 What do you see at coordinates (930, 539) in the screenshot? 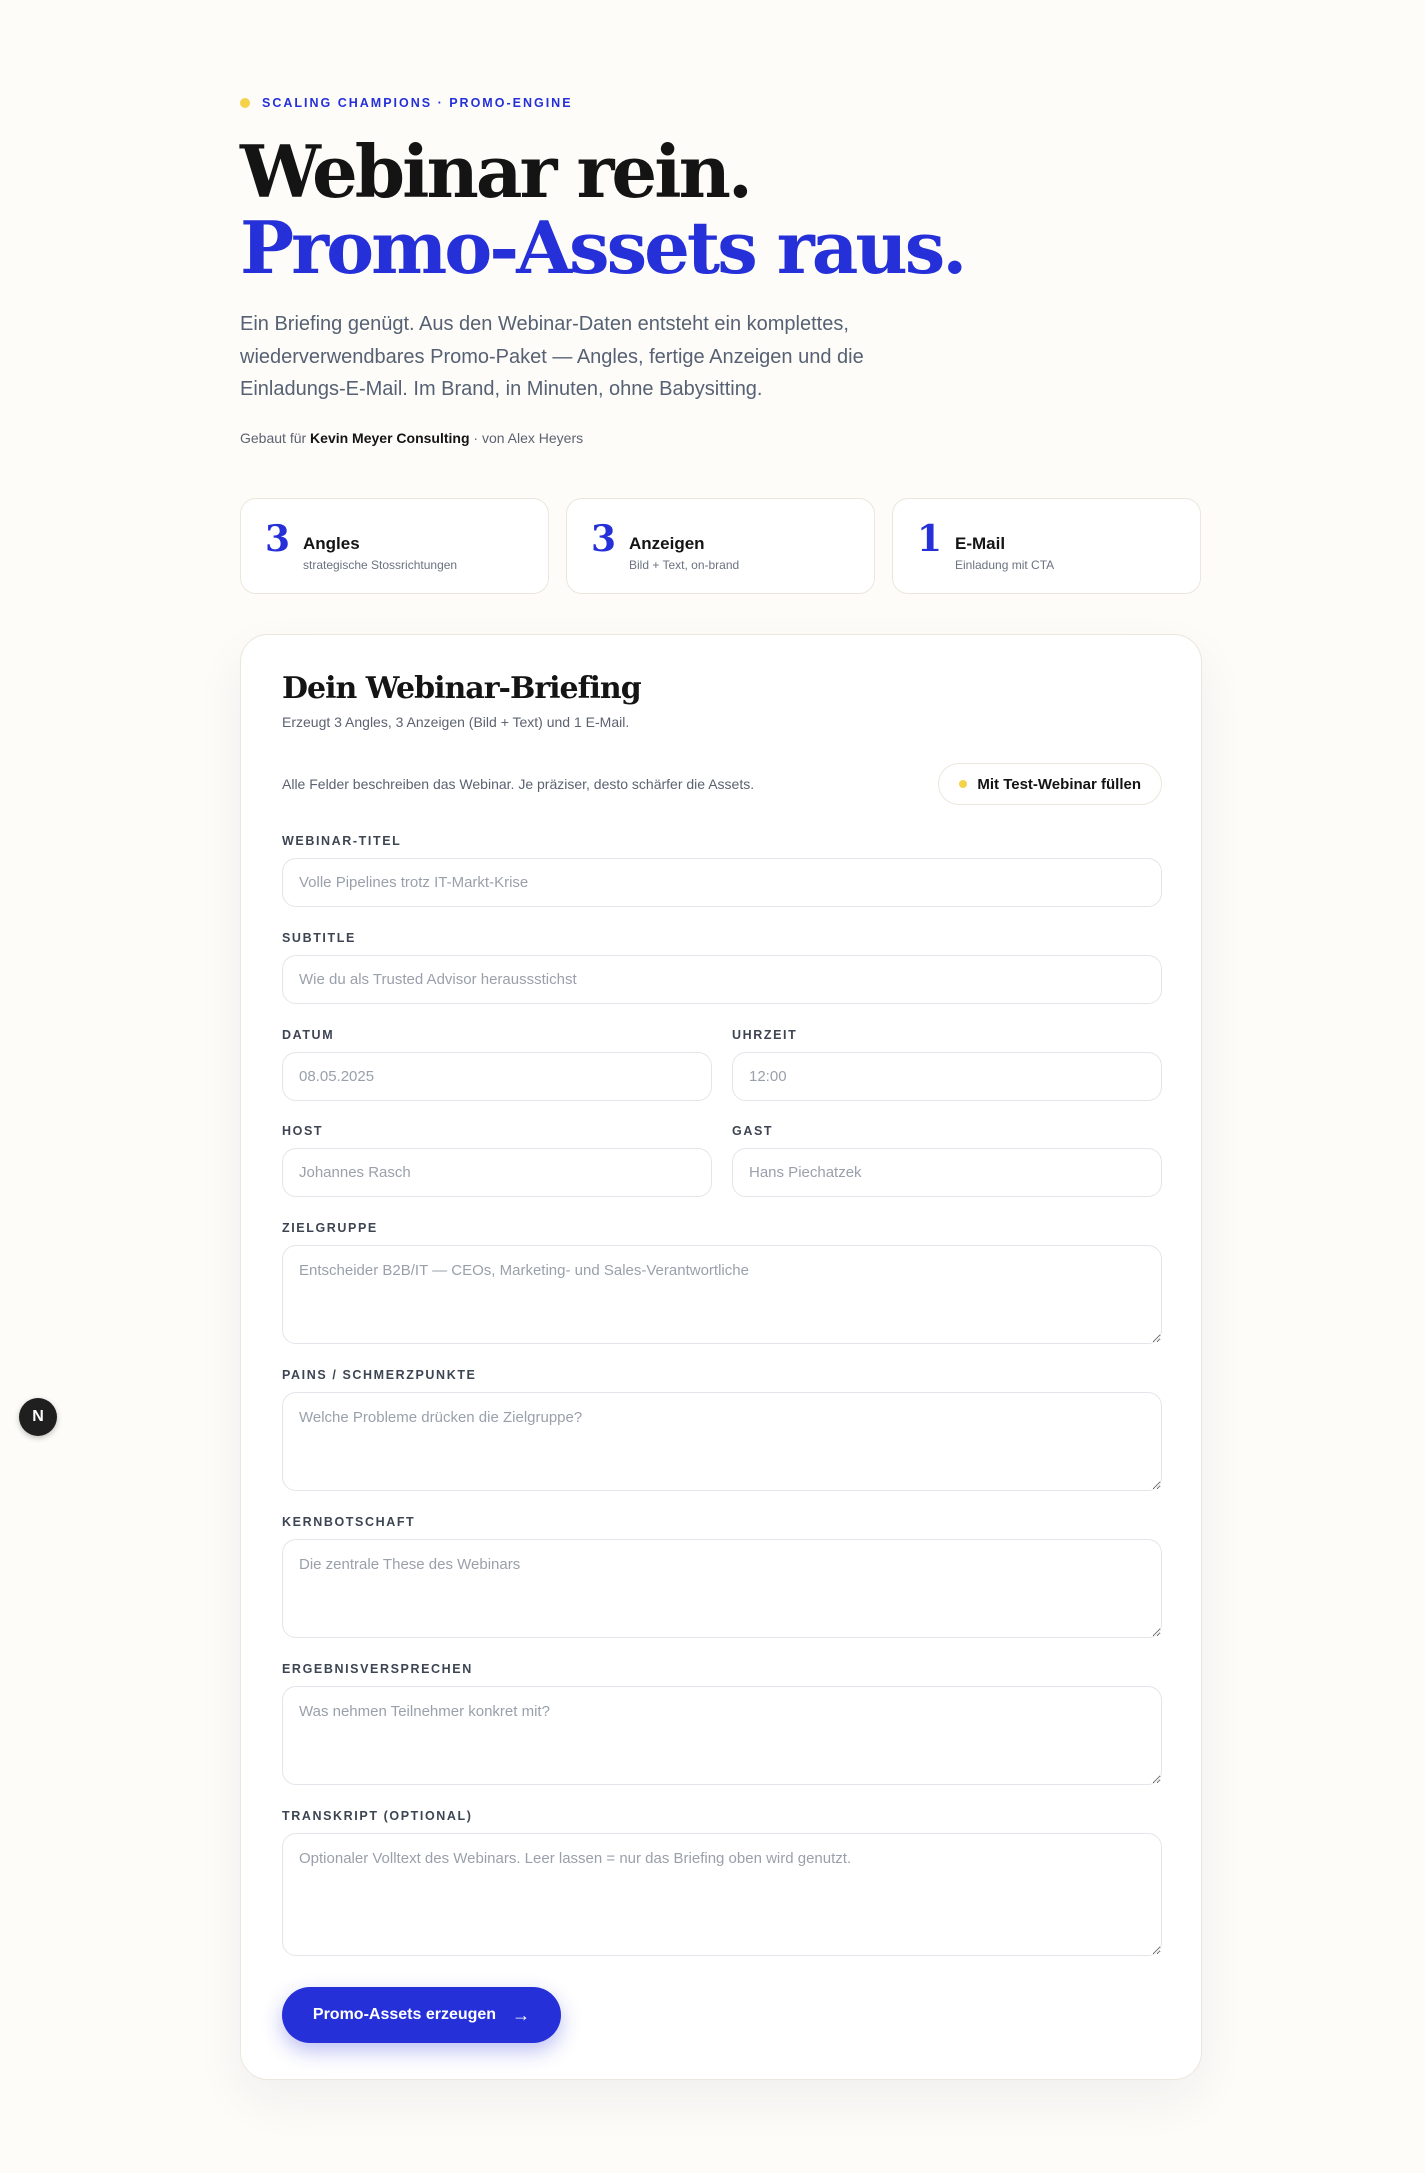
I see `stat-number: 1` at bounding box center [930, 539].